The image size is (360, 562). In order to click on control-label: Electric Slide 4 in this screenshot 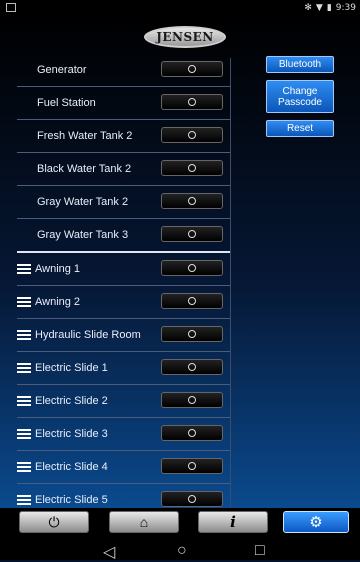, I will do `click(71, 467)`.